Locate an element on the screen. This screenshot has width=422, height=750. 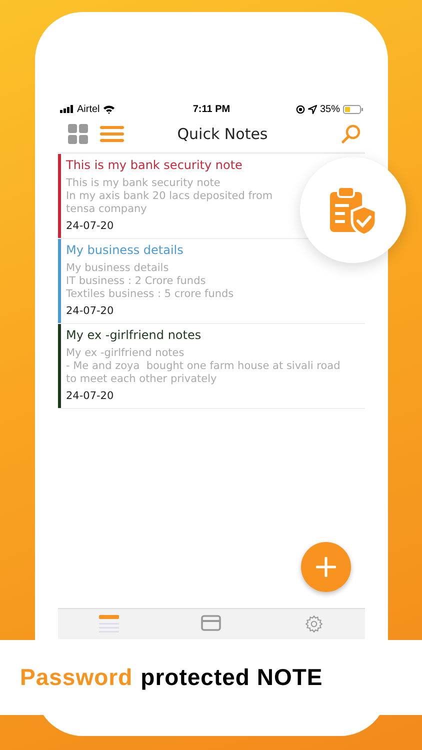
note-text: - Me and zoya bought one farm house at sivali road is located at coordinates (203, 366).